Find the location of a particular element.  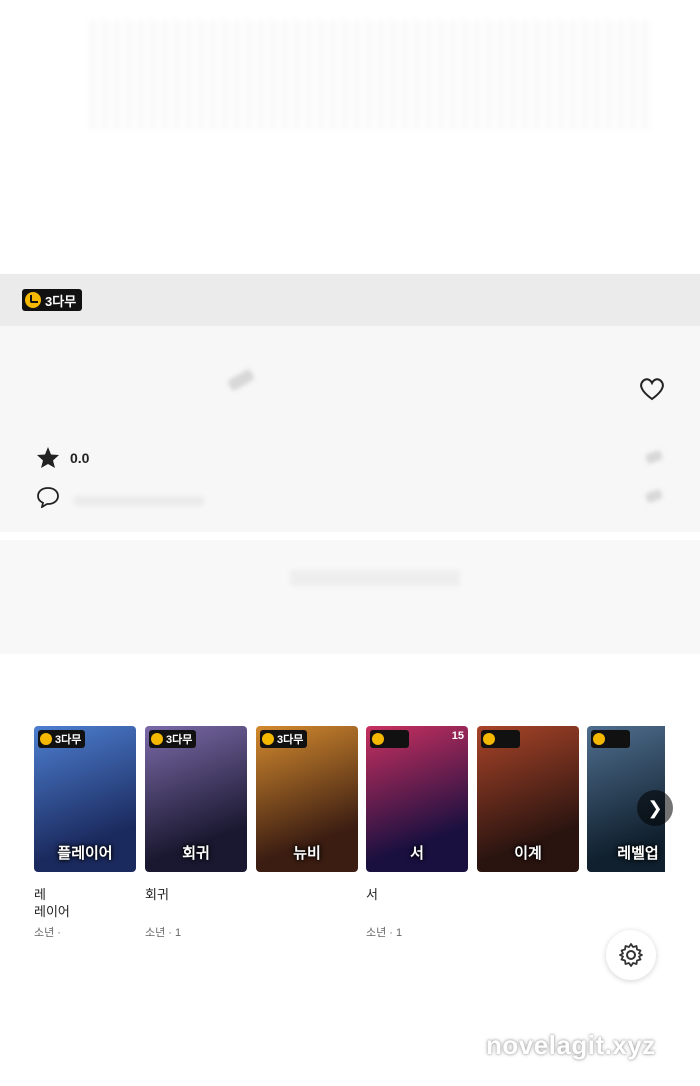

webtoon-card: 3다무 플레이어 레 레이어 소년 · is located at coordinates (85, 833).